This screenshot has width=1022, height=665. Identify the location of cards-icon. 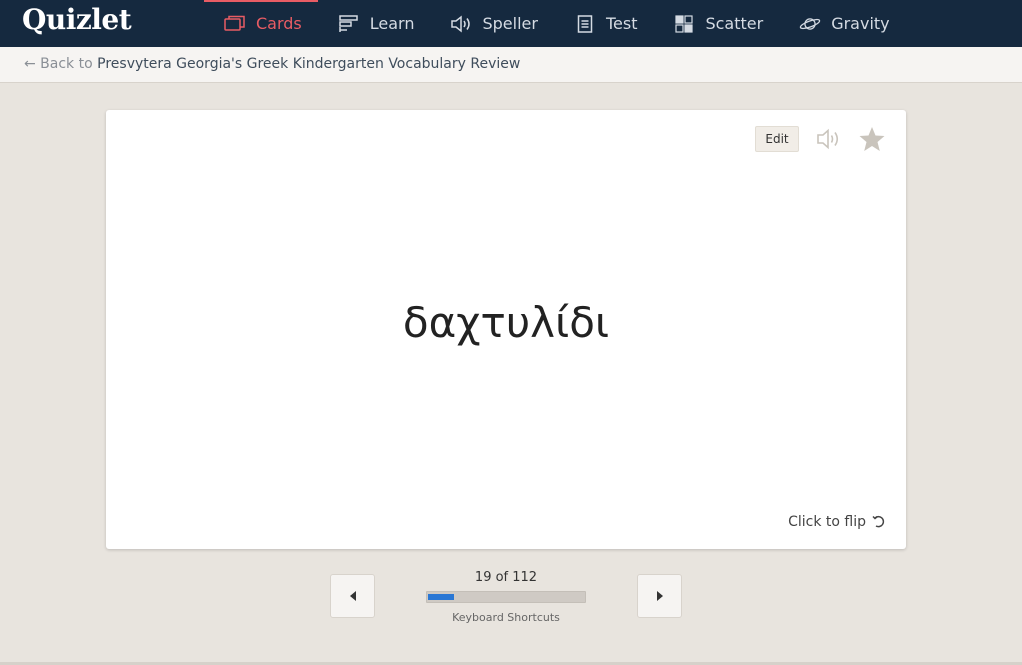
(235, 24).